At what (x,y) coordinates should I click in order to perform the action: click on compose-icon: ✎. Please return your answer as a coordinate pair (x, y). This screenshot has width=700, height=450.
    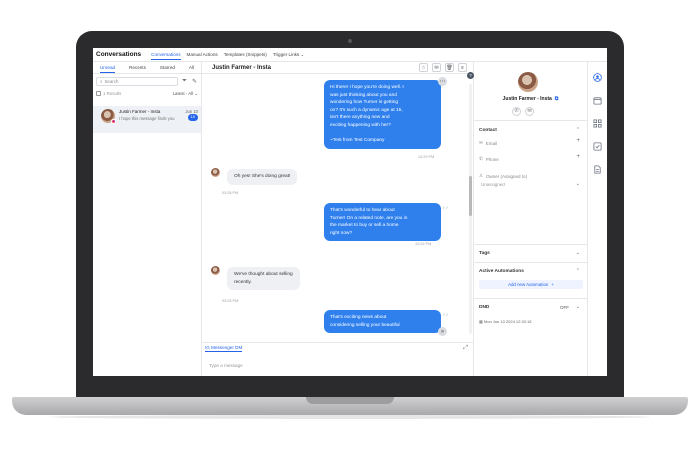
    Looking at the image, I should click on (194, 81).